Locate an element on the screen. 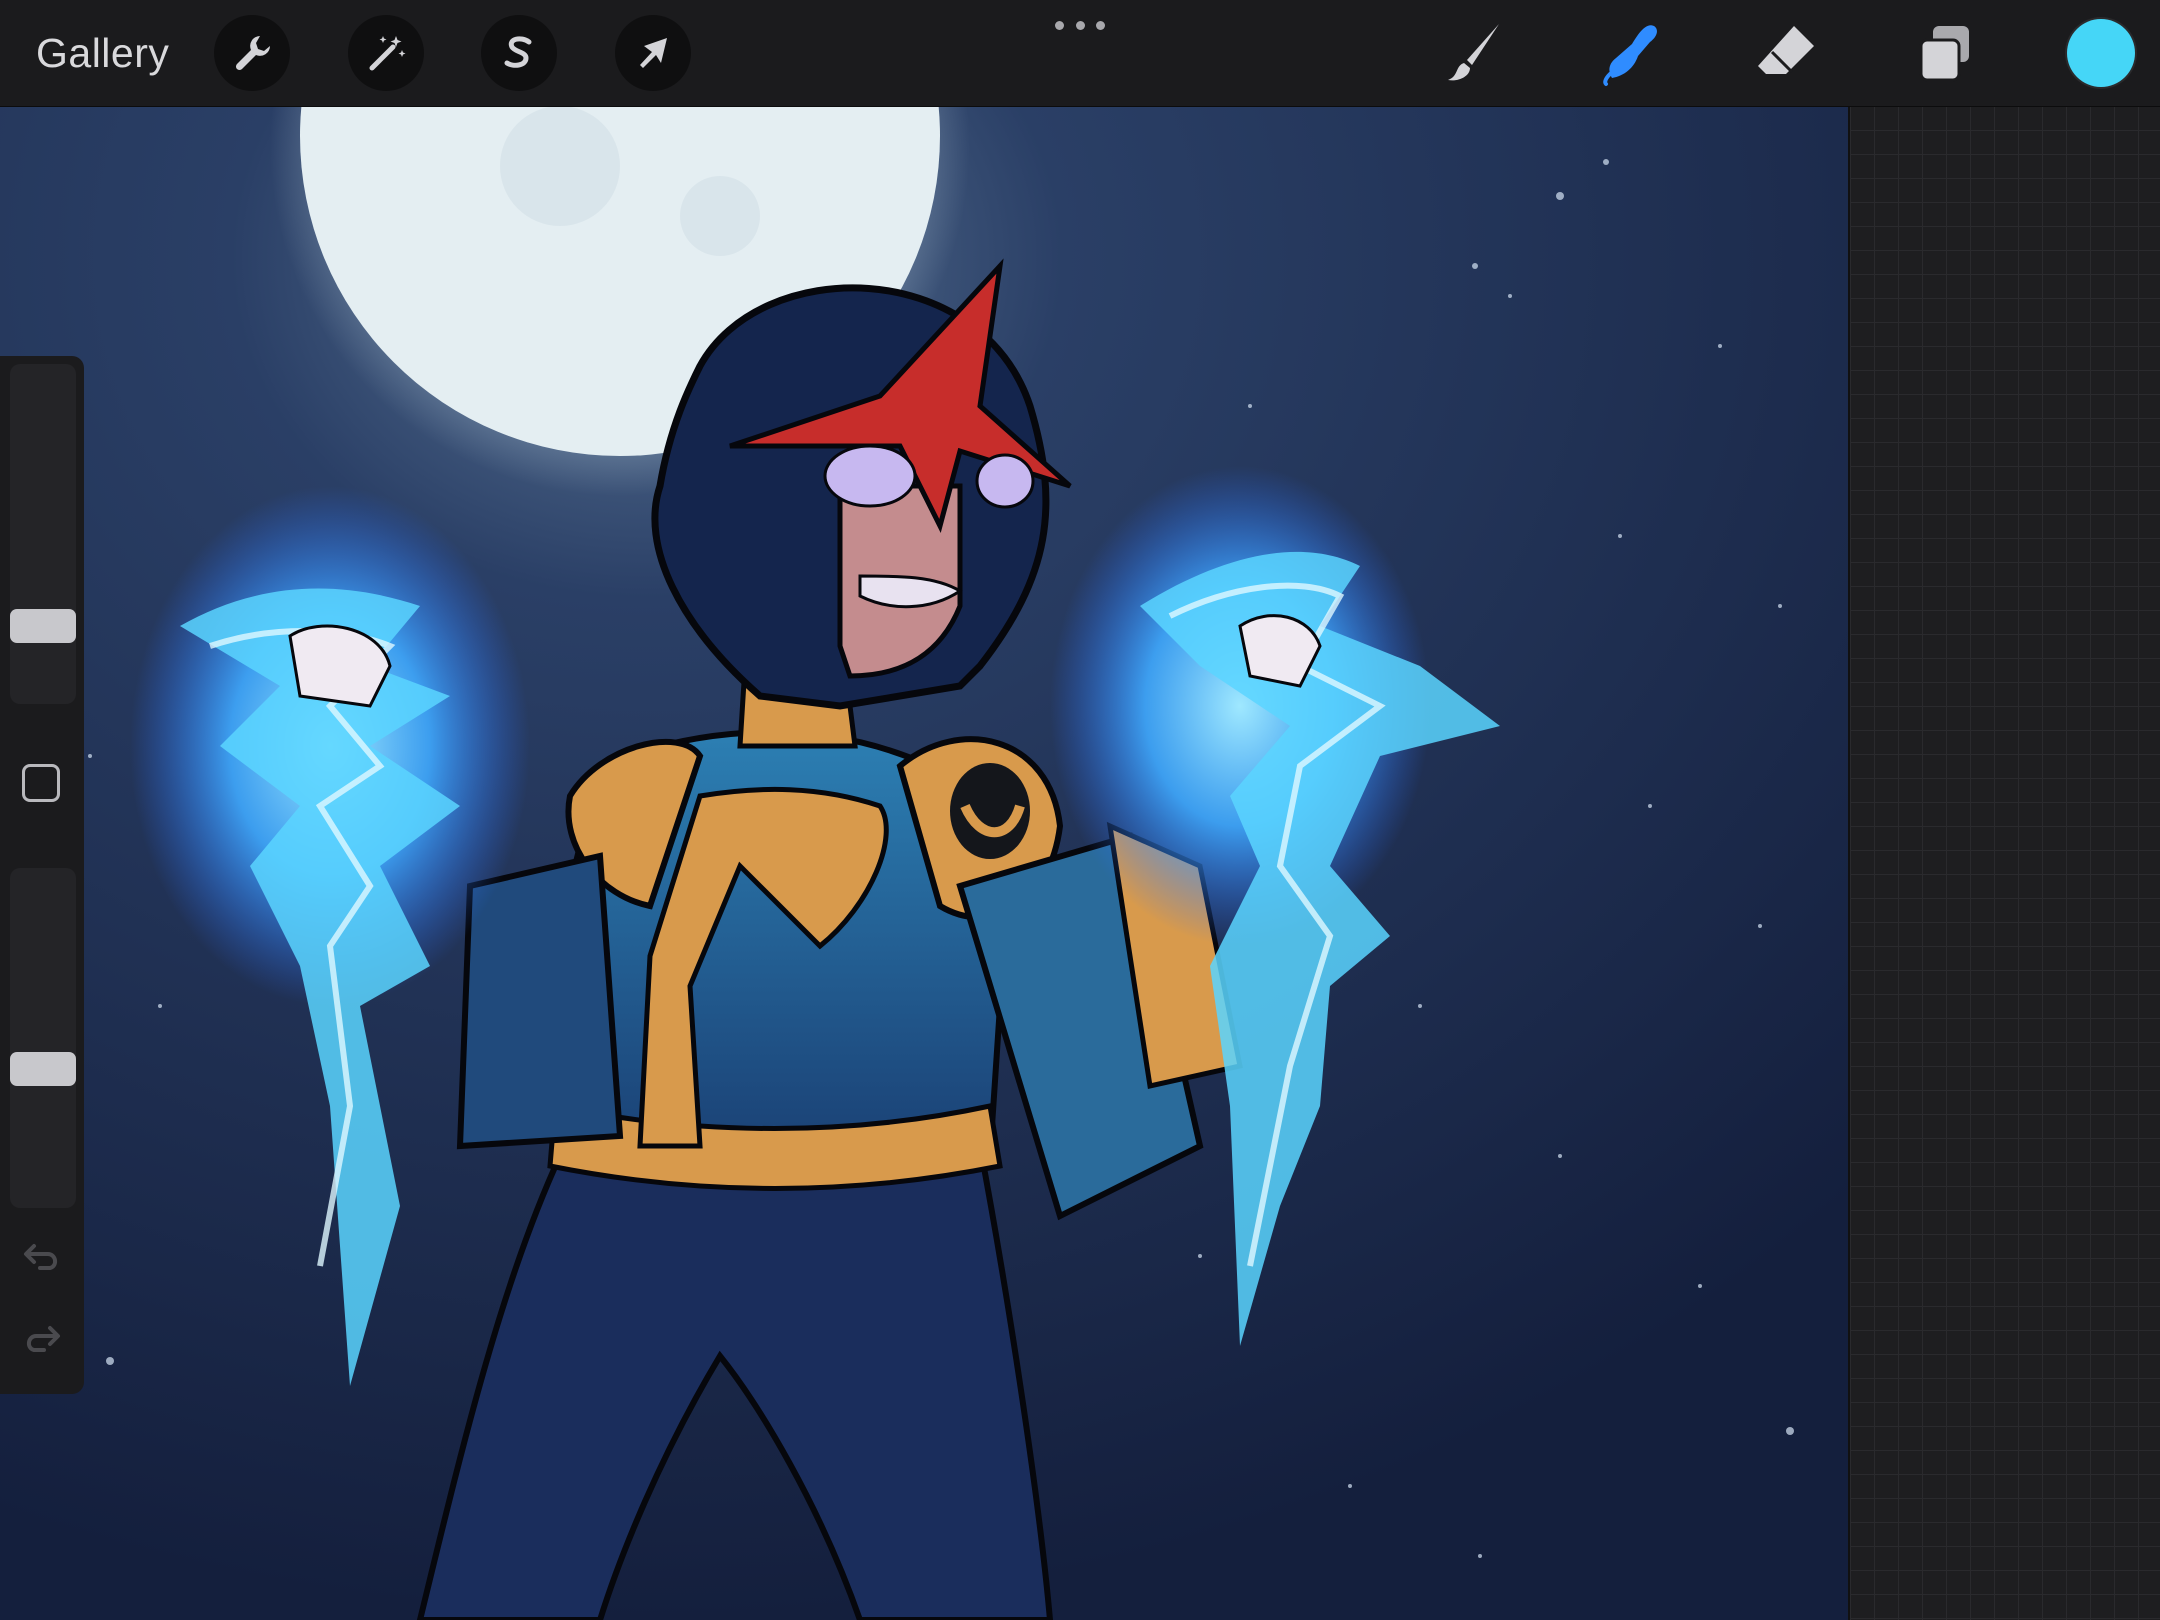 Image resolution: width=2160 pixels, height=1620 pixels. brush-tool-button is located at coordinates (1475, 53).